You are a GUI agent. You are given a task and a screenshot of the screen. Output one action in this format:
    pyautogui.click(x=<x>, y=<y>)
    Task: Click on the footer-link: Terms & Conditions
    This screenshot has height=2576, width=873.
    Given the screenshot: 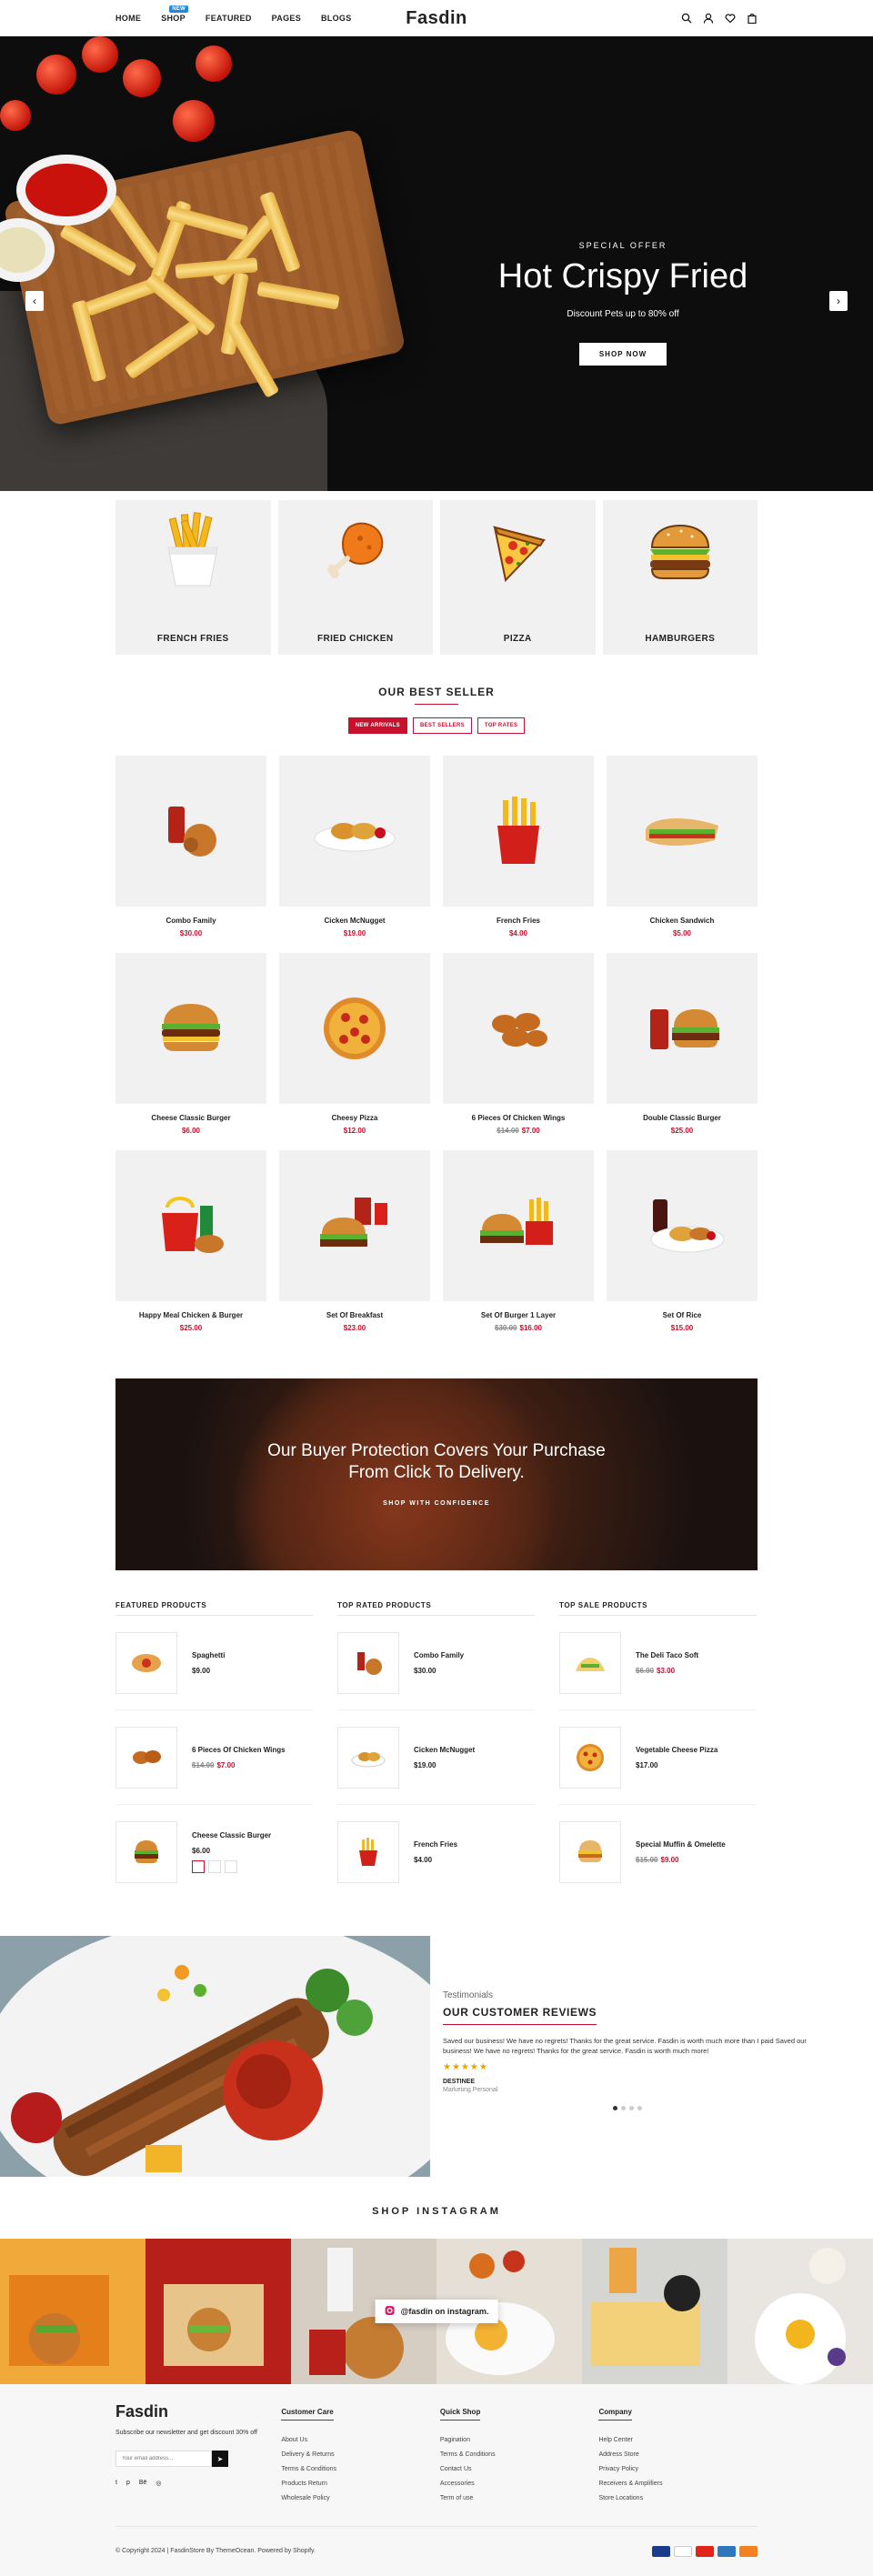 What is the action you would take?
    pyautogui.click(x=361, y=2469)
    